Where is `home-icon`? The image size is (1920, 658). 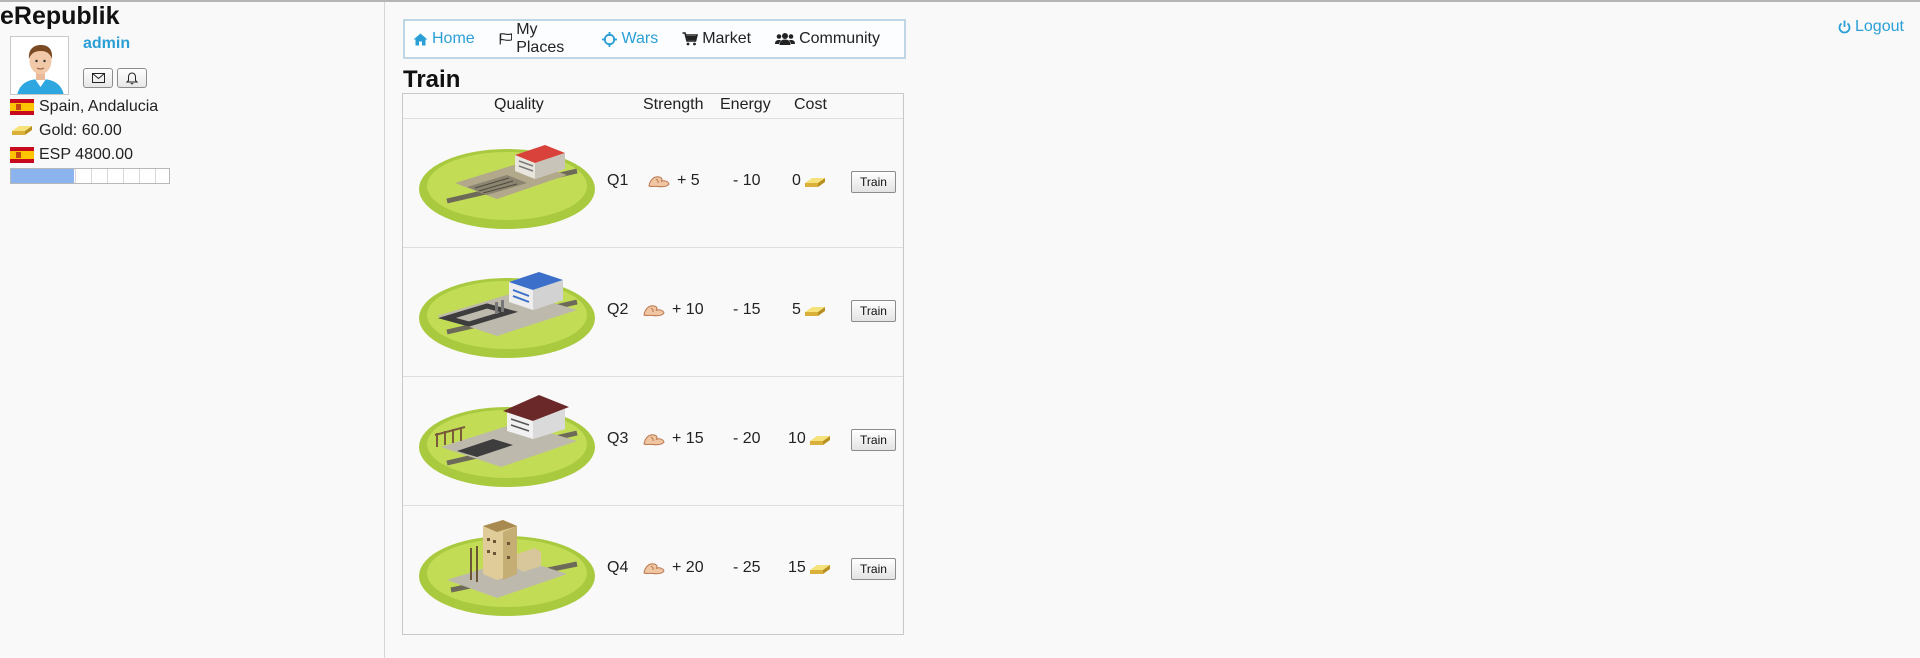
home-icon is located at coordinates (420, 39).